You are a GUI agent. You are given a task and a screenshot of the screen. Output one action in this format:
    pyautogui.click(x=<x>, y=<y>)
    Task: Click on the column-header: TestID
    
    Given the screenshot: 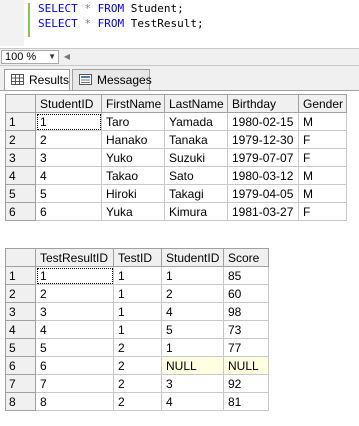 What is the action you would take?
    pyautogui.click(x=137, y=257)
    